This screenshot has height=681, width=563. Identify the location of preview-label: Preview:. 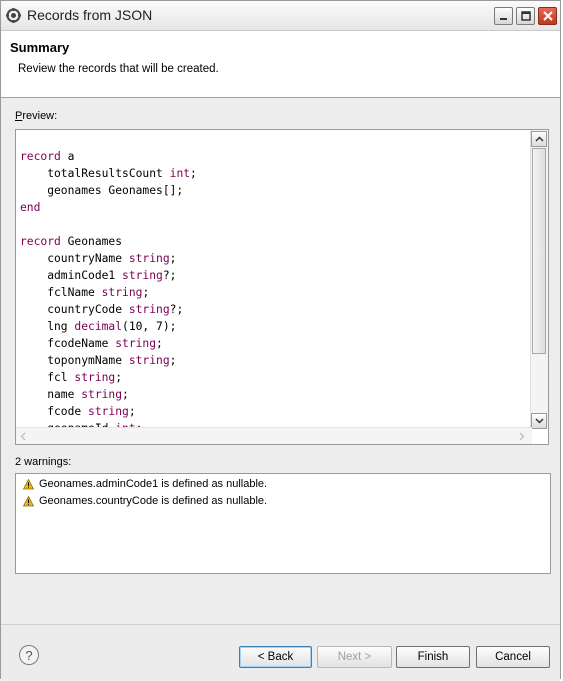
(36, 116).